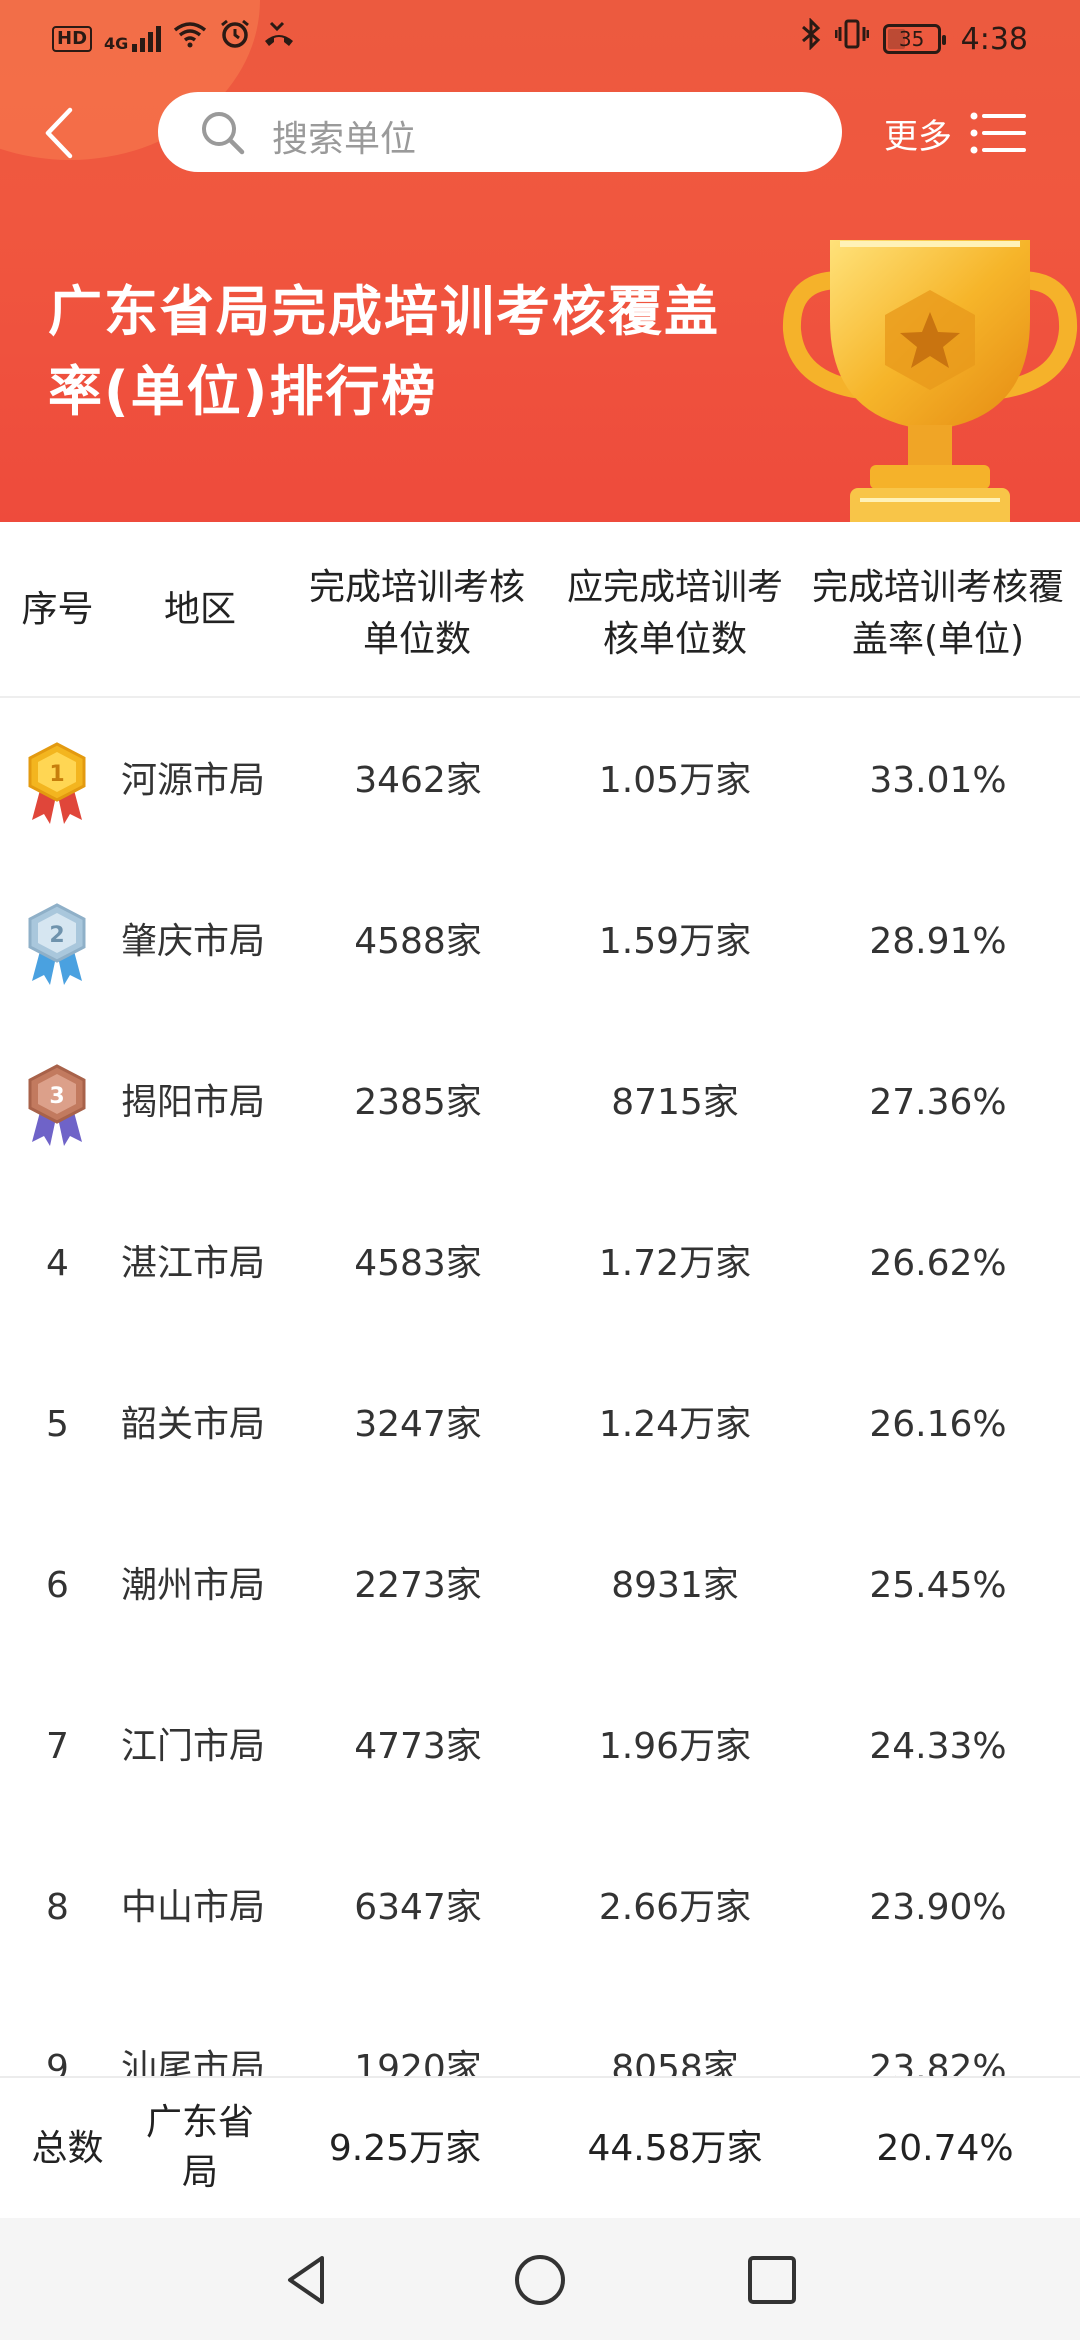 Image resolution: width=1080 pixels, height=2340 pixels. What do you see at coordinates (223, 133) in the screenshot?
I see `search-icon` at bounding box center [223, 133].